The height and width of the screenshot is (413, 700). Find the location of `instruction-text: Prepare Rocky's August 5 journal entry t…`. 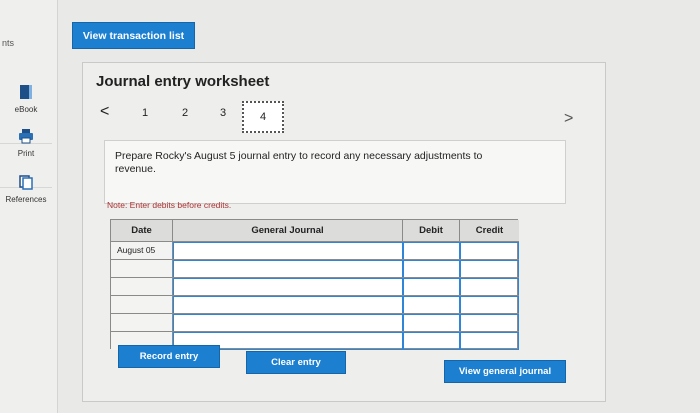

instruction-text: Prepare Rocky's August 5 journal entry t… is located at coordinates (299, 162).